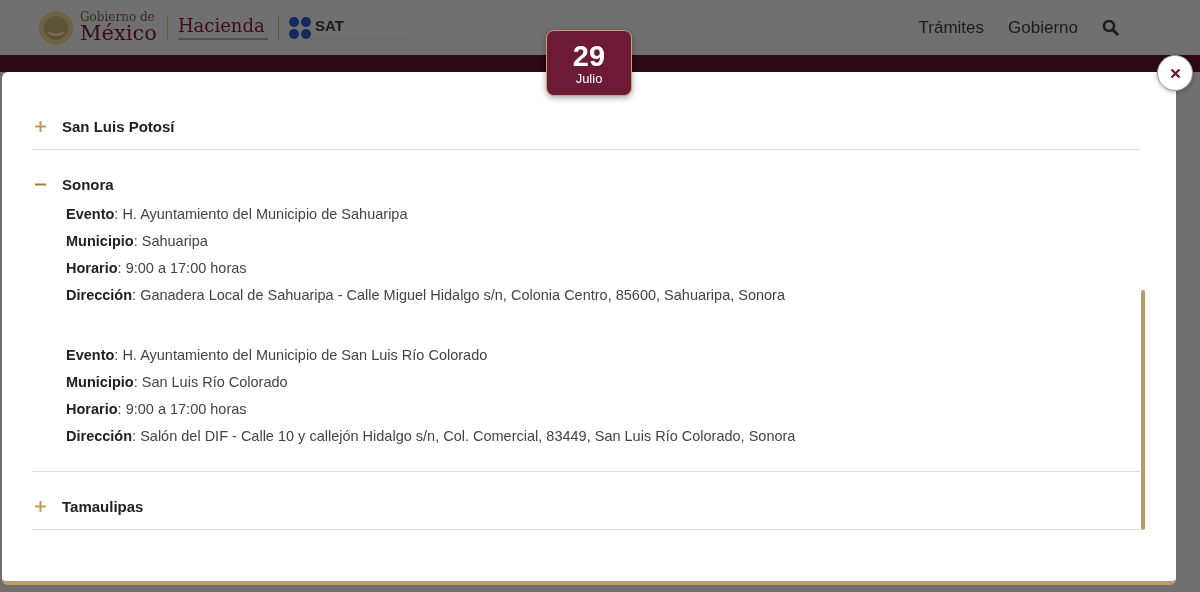 This screenshot has width=1200, height=592. I want to click on logo-text: Gobierno de, so click(117, 17).